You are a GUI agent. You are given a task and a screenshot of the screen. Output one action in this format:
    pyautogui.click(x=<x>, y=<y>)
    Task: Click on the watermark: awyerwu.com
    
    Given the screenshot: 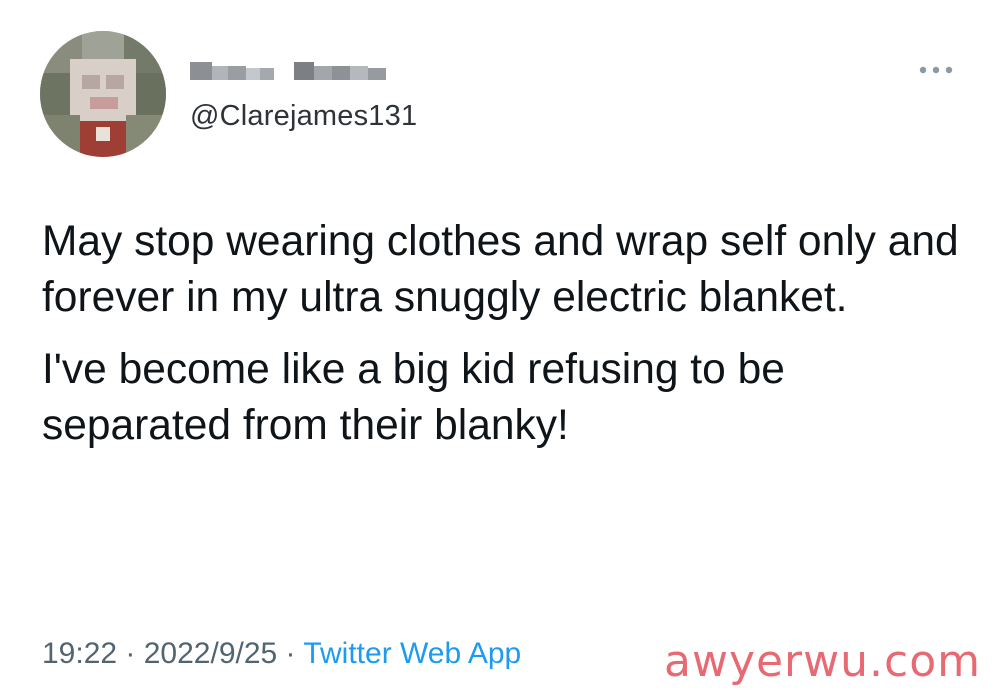 What is the action you would take?
    pyautogui.click(x=822, y=661)
    